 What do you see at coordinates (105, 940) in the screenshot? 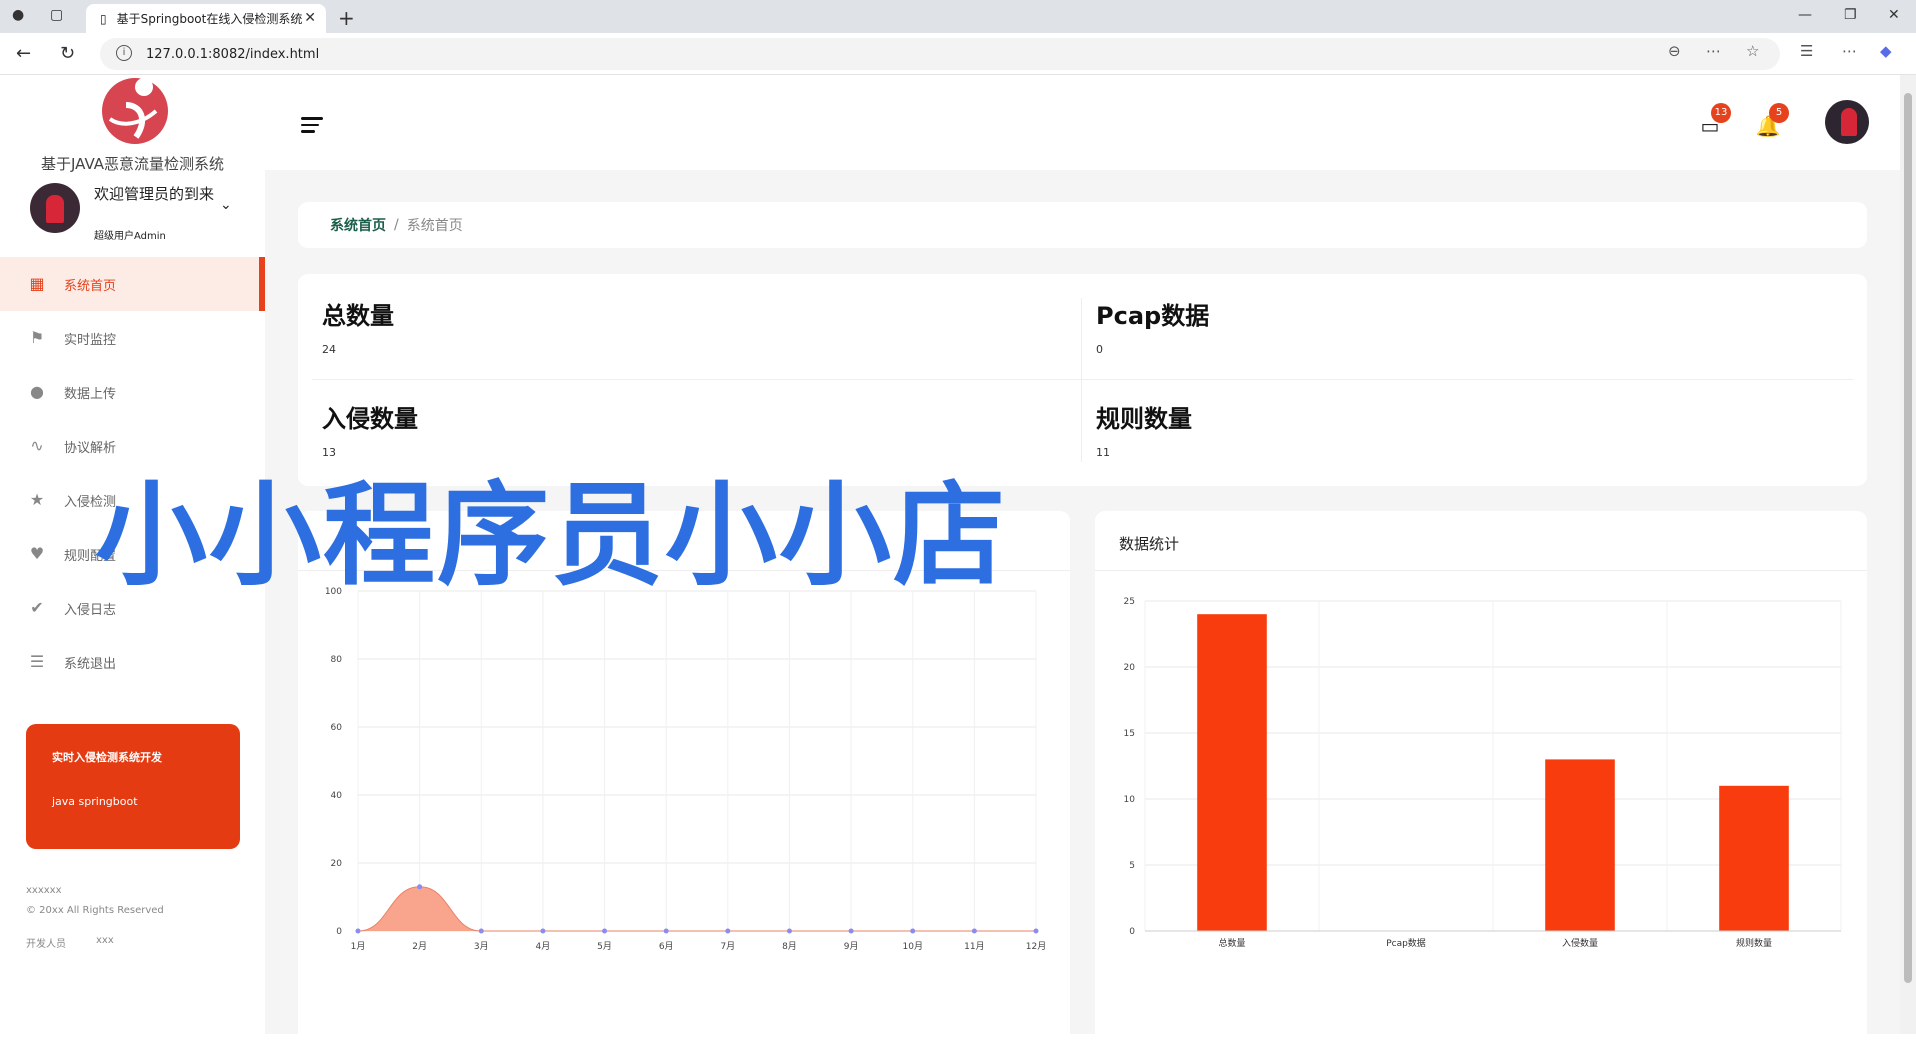
I see `developer-name: xxx` at bounding box center [105, 940].